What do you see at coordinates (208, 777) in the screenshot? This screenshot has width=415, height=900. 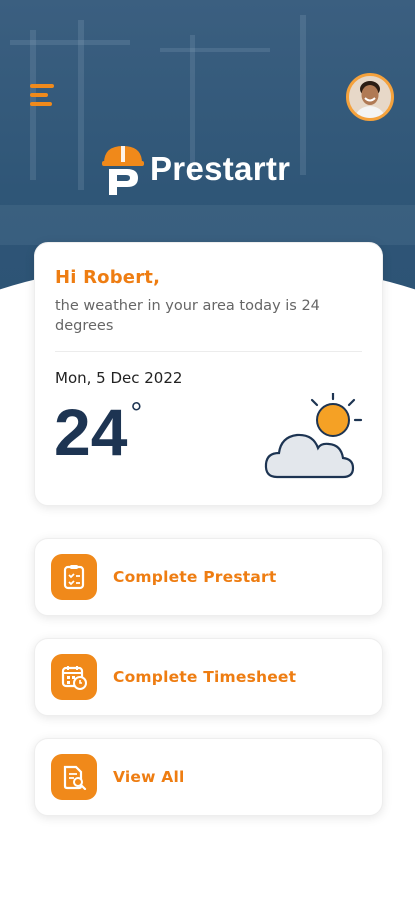 I see `view-all-button: View All` at bounding box center [208, 777].